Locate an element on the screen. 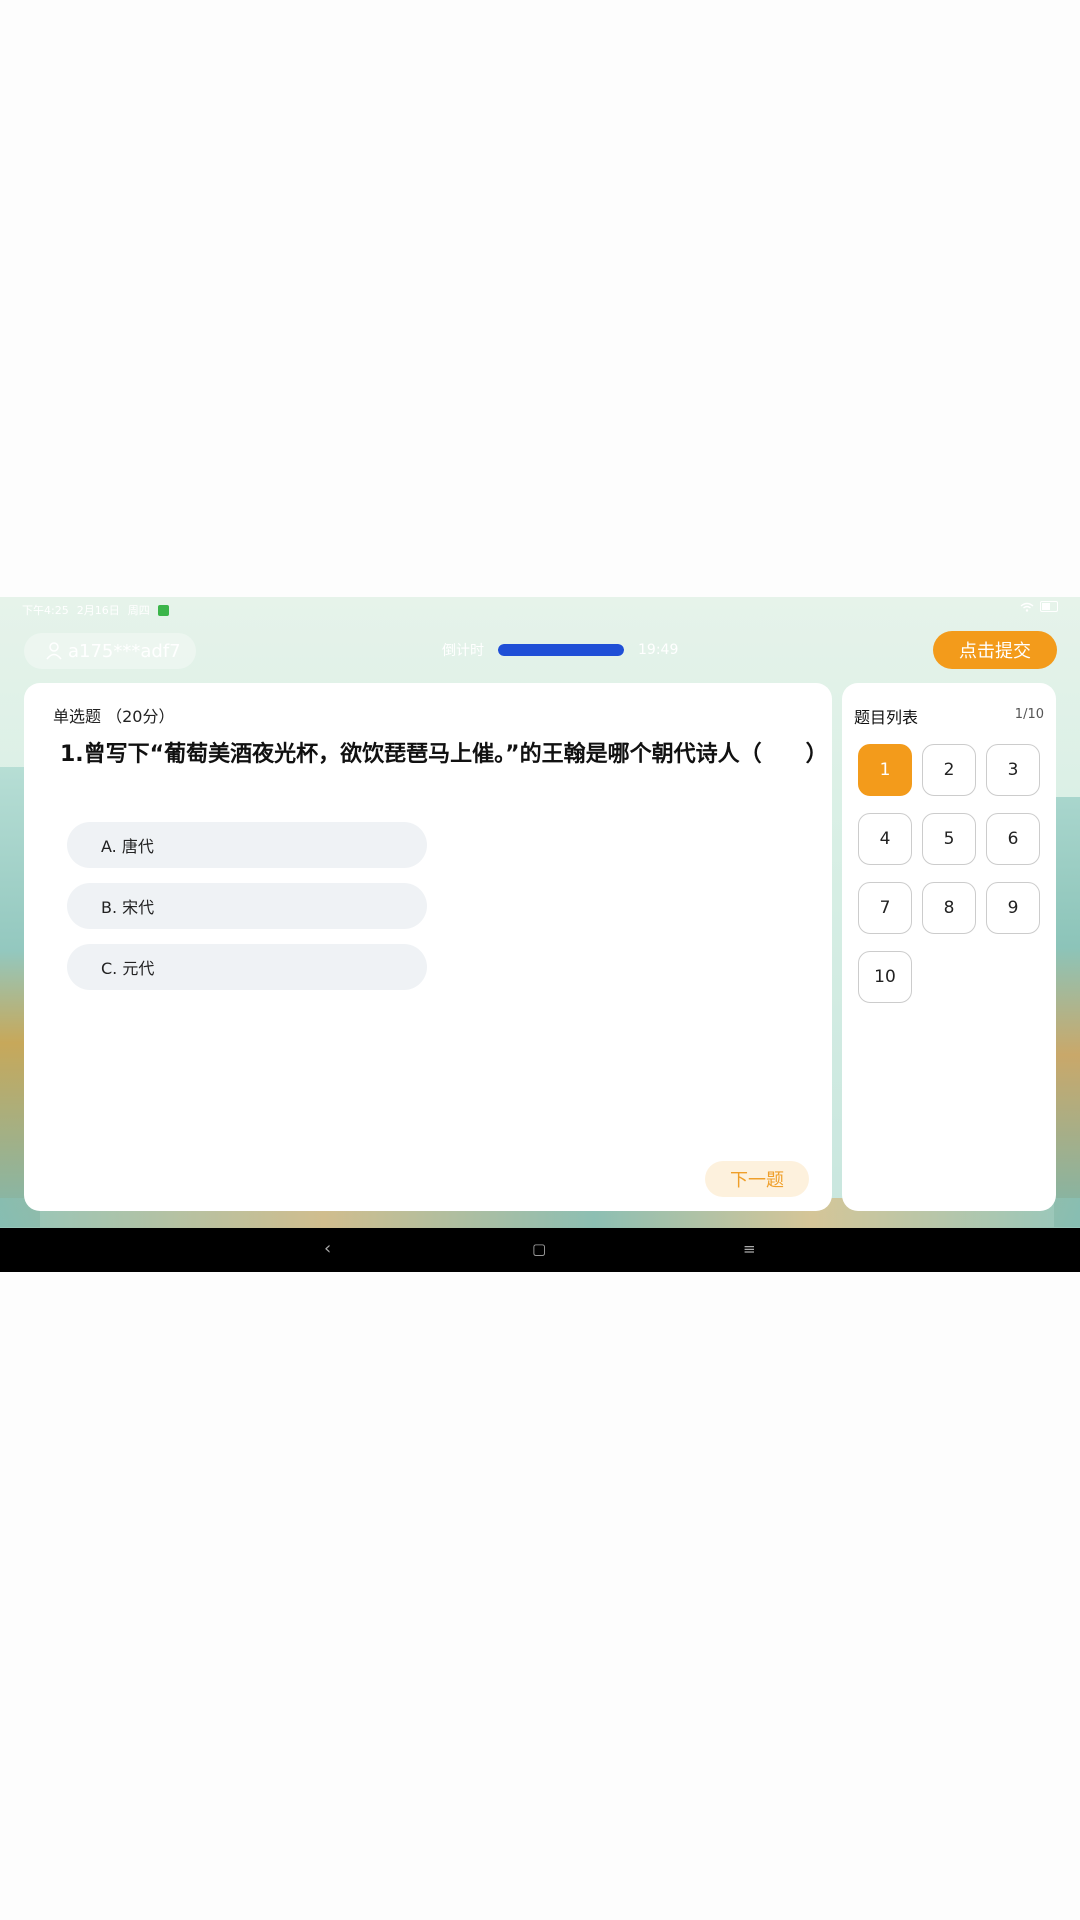 This screenshot has height=1920, width=1080. question-list-title: 题目列表 is located at coordinates (886, 717).